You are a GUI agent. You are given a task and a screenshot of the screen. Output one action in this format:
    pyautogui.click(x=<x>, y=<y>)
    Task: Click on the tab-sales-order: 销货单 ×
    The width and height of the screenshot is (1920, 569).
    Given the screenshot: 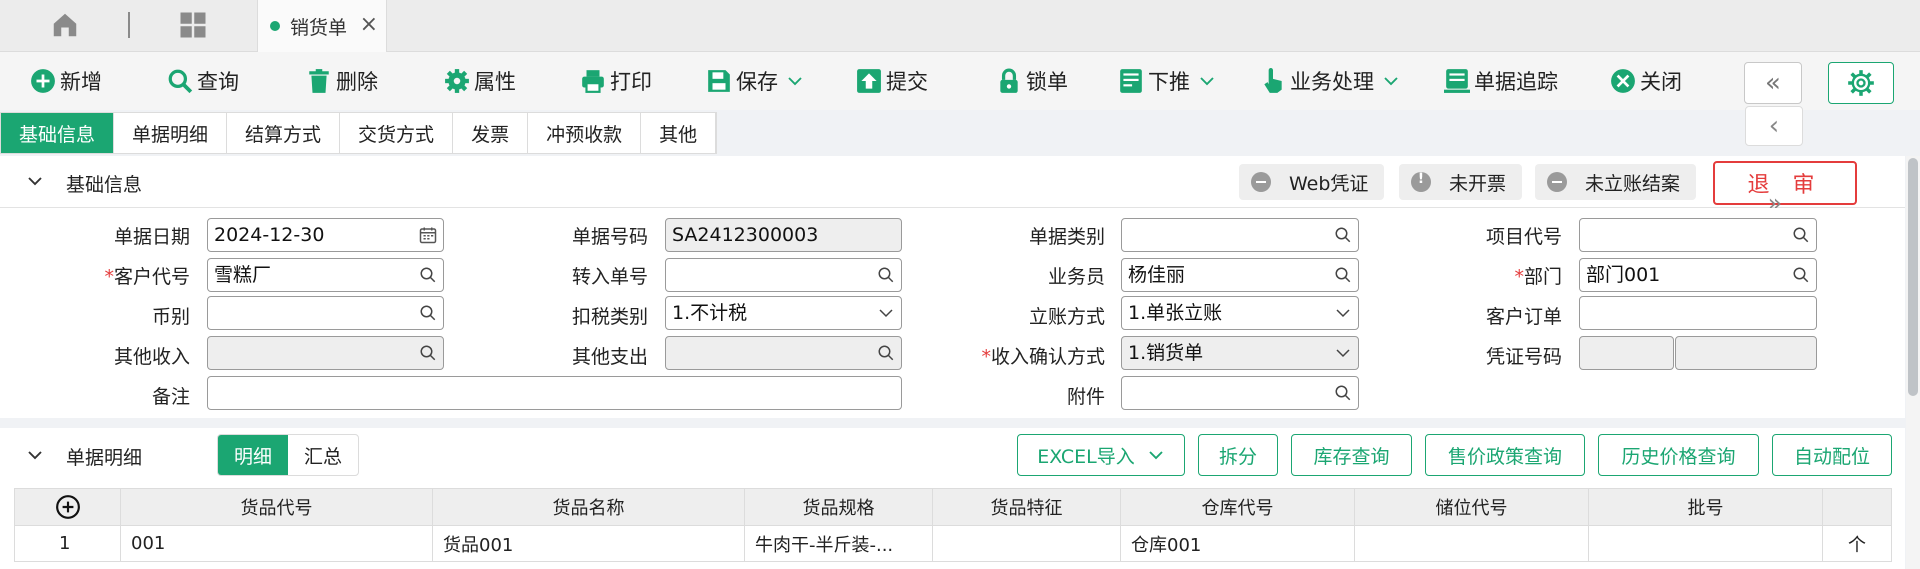 What is the action you would take?
    pyautogui.click(x=322, y=26)
    